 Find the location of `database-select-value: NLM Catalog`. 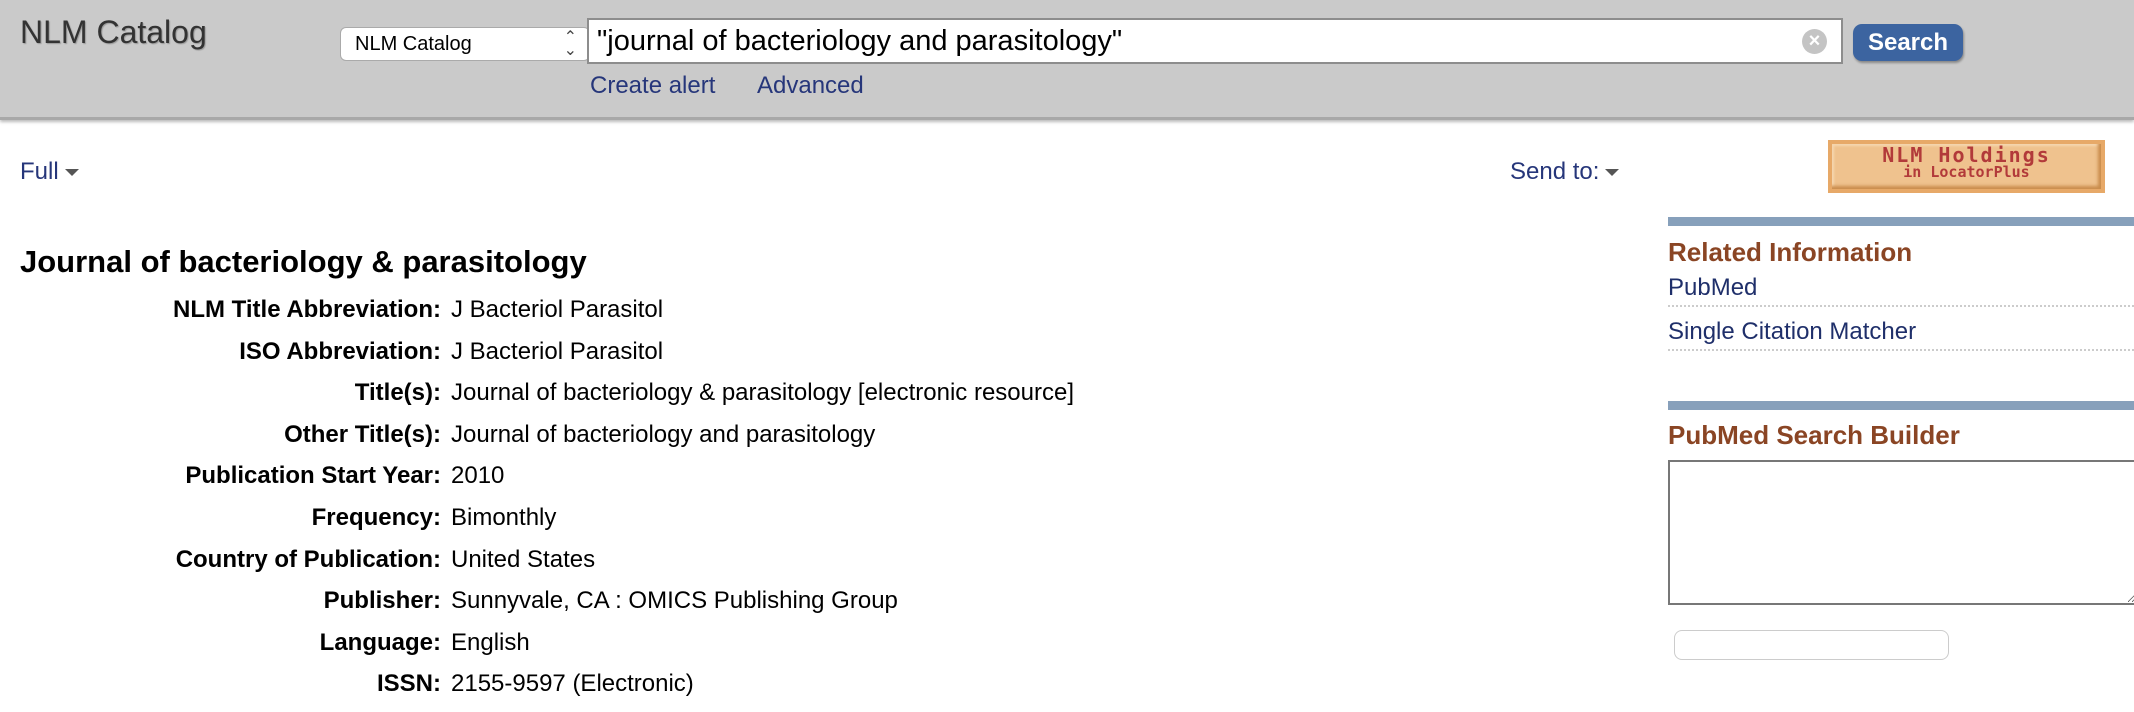

database-select-value: NLM Catalog is located at coordinates (413, 44).